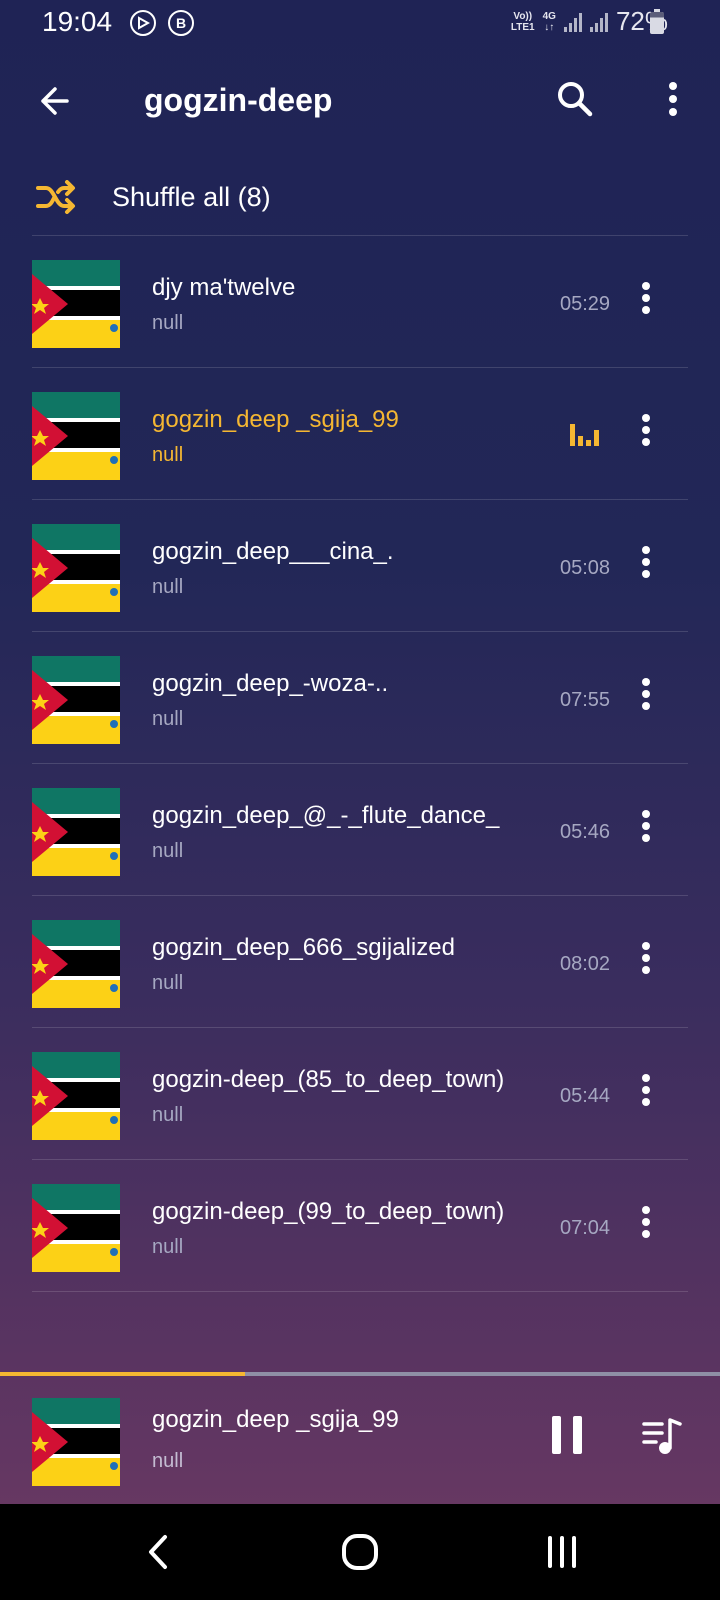 The image size is (720, 1600). I want to click on song-title: gogzin_deep_-woza-.., so click(270, 683).